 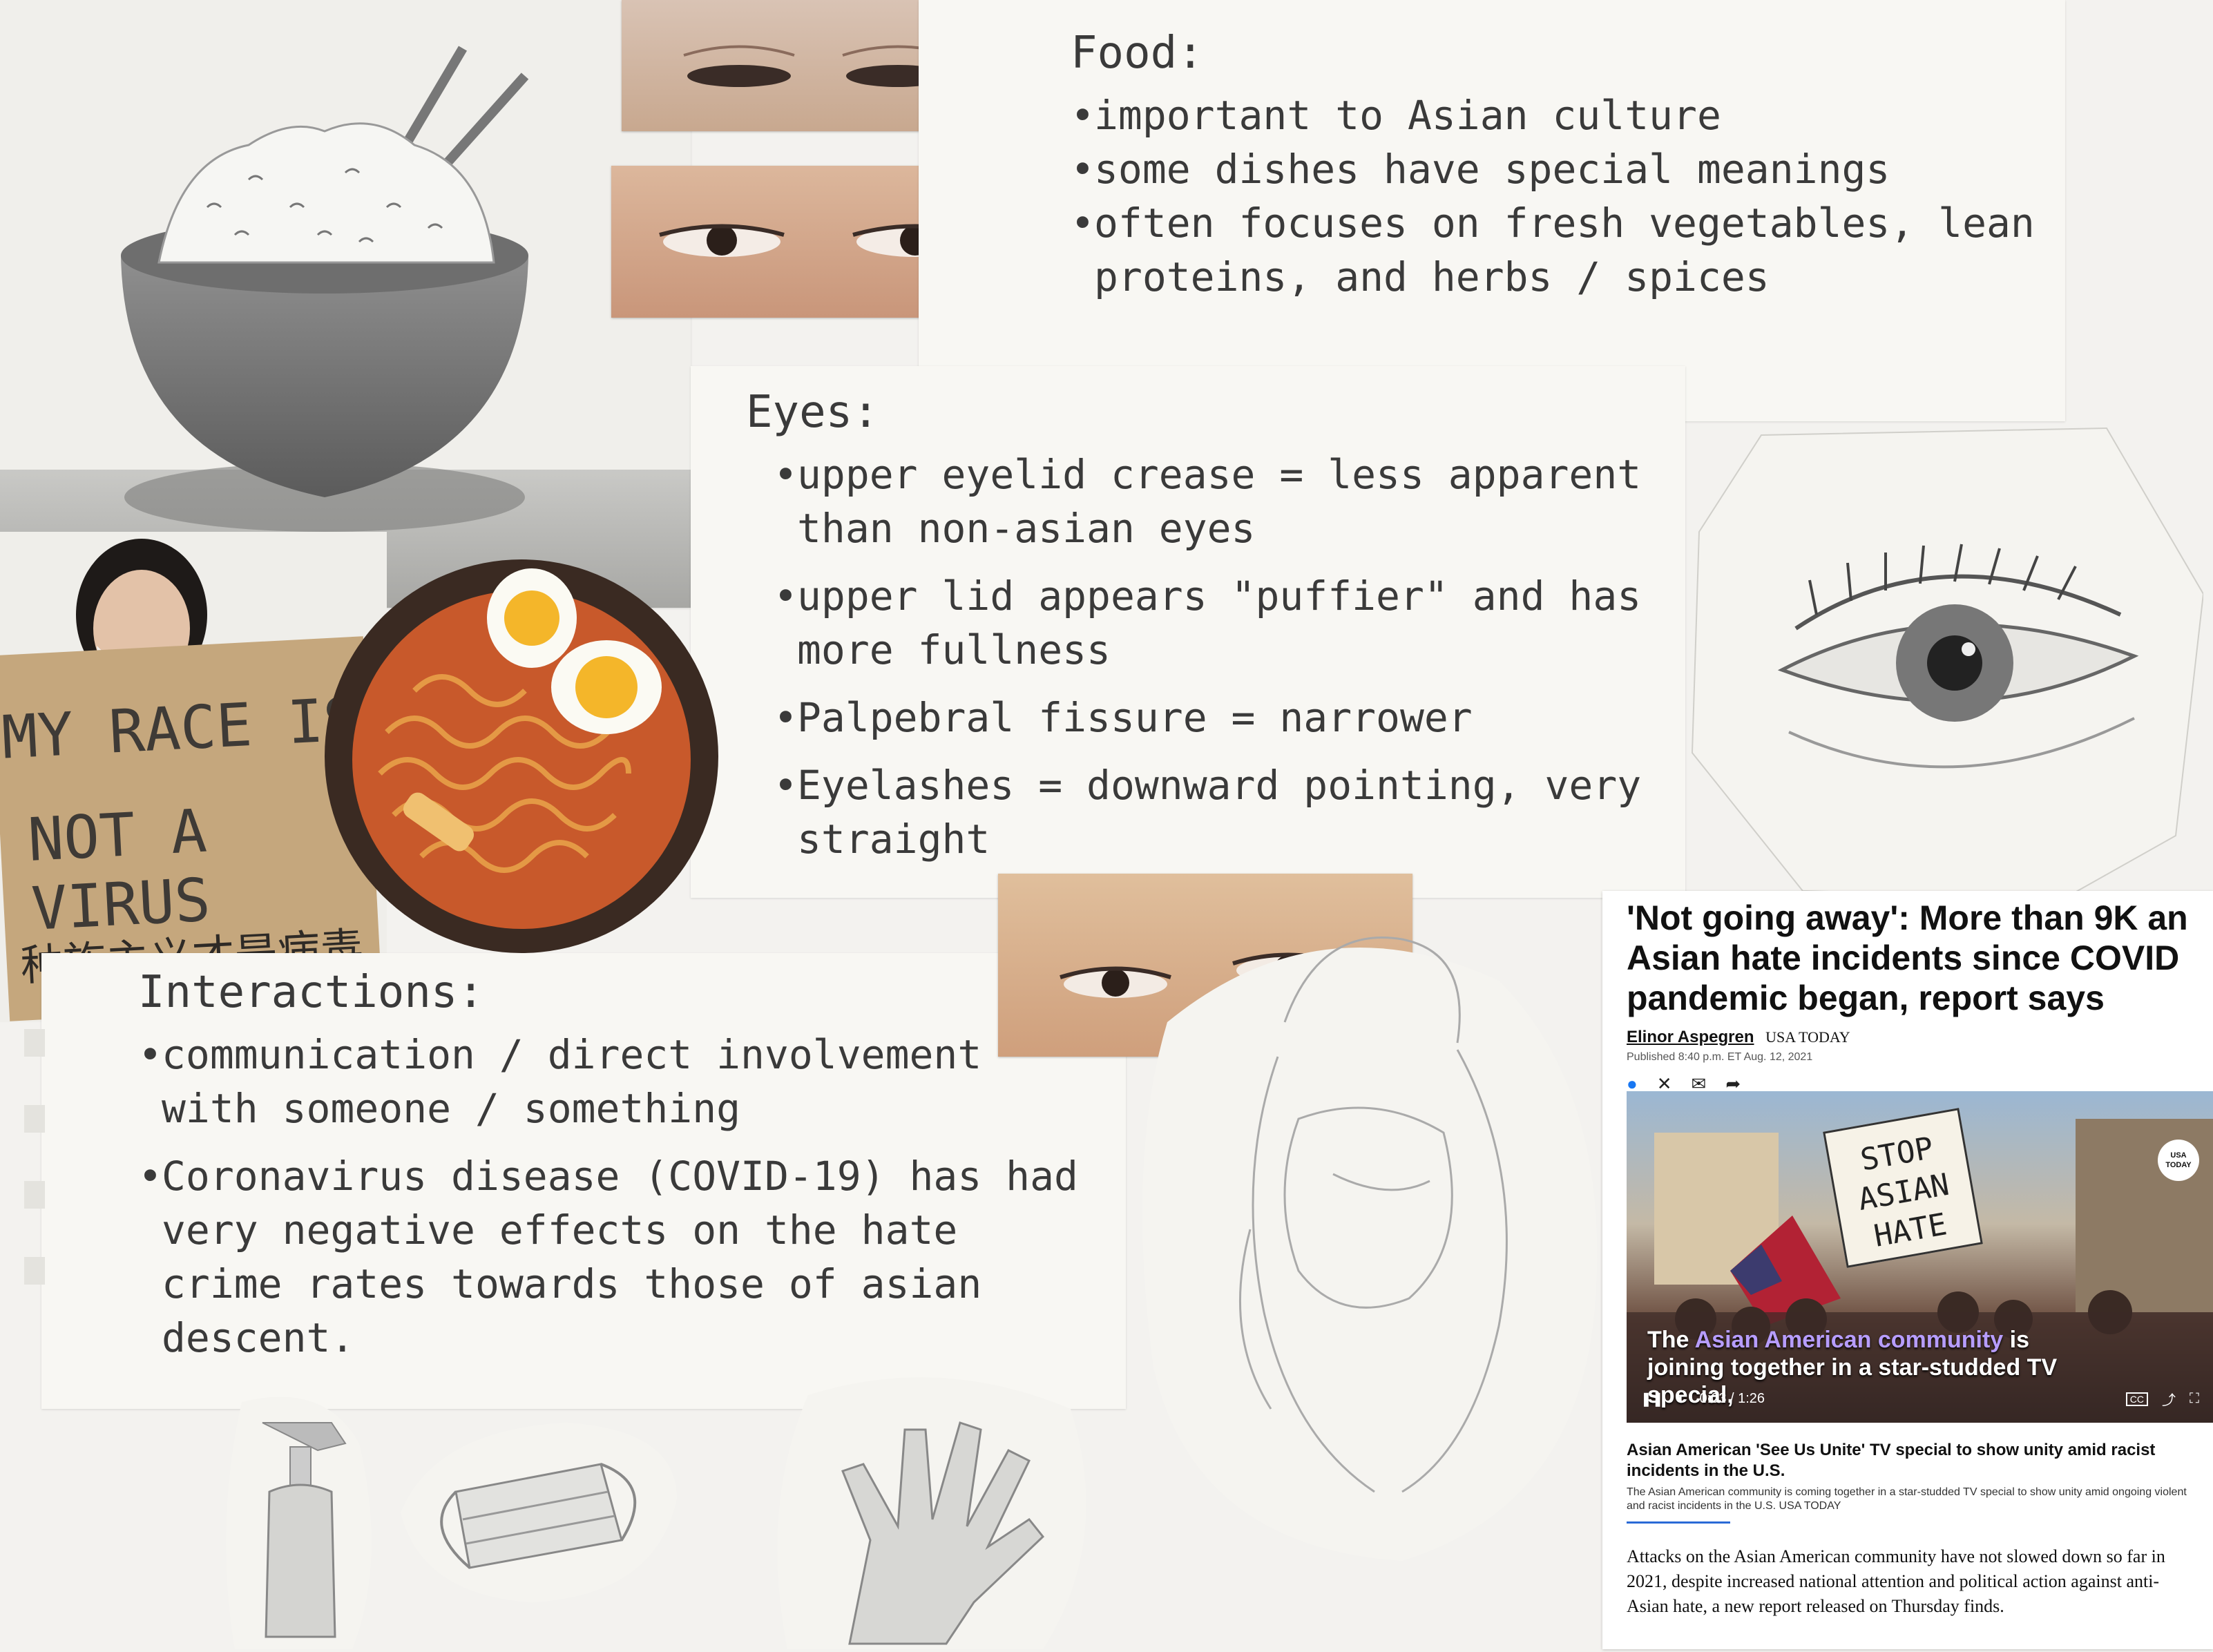 I want to click on news-author: Elinor Aspegren, so click(x=1690, y=1037).